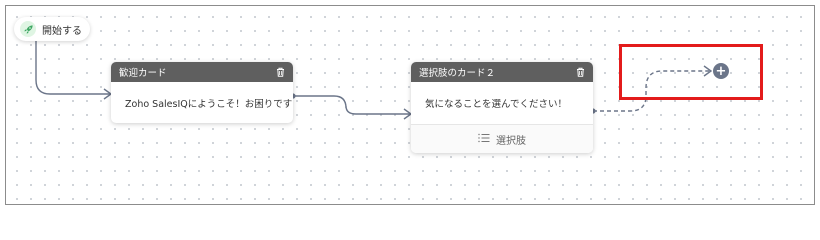  What do you see at coordinates (496, 104) in the screenshot?
I see `card-message: 気になることを選んでください！` at bounding box center [496, 104].